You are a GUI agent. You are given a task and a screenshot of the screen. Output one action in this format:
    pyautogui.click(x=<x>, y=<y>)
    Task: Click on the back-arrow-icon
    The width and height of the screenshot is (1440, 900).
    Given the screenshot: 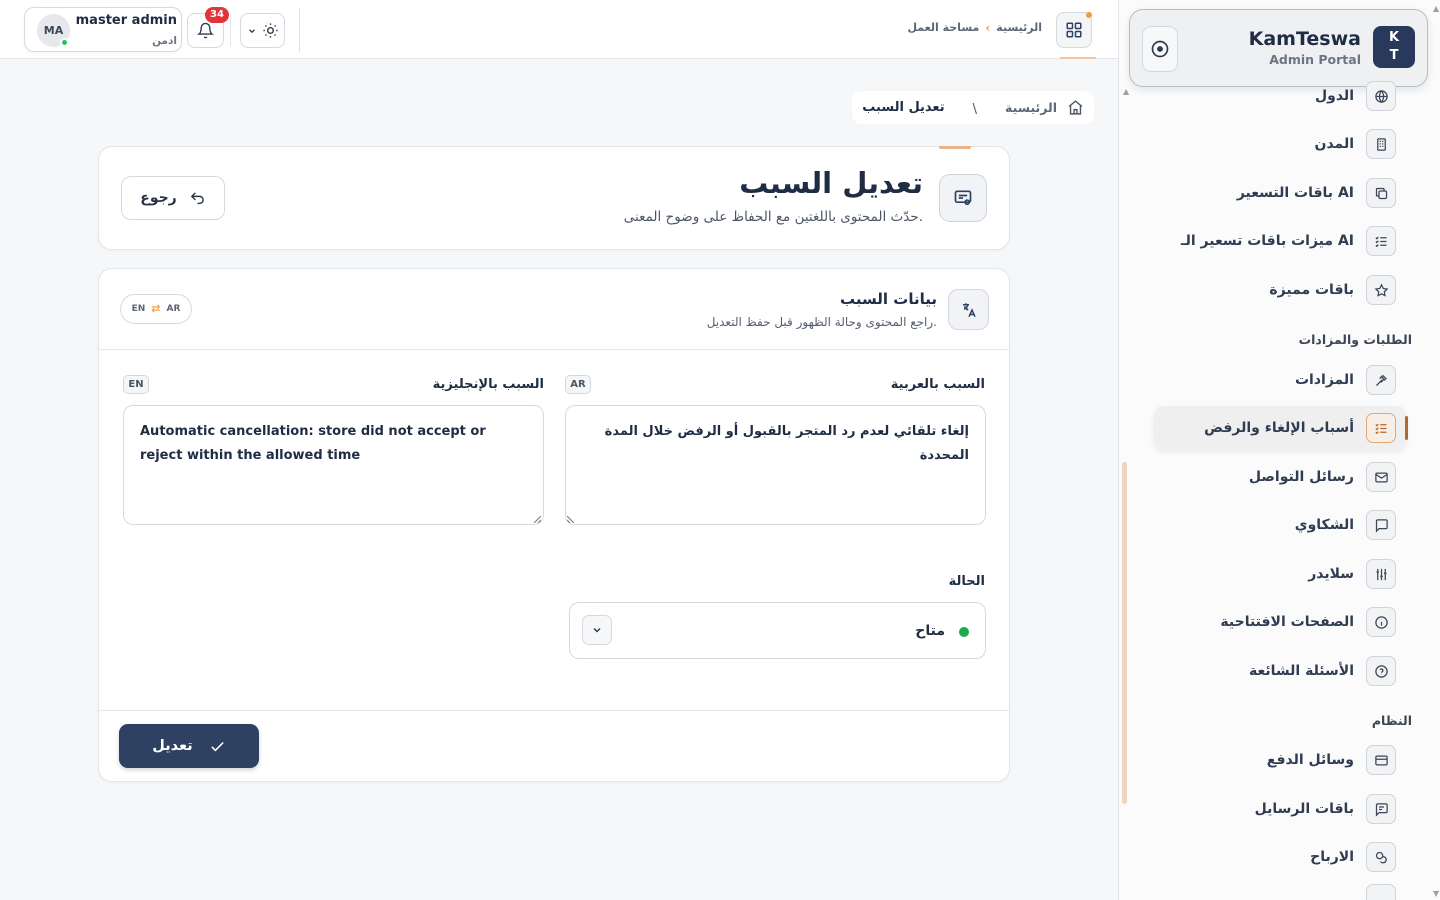 What is the action you would take?
    pyautogui.click(x=197, y=197)
    